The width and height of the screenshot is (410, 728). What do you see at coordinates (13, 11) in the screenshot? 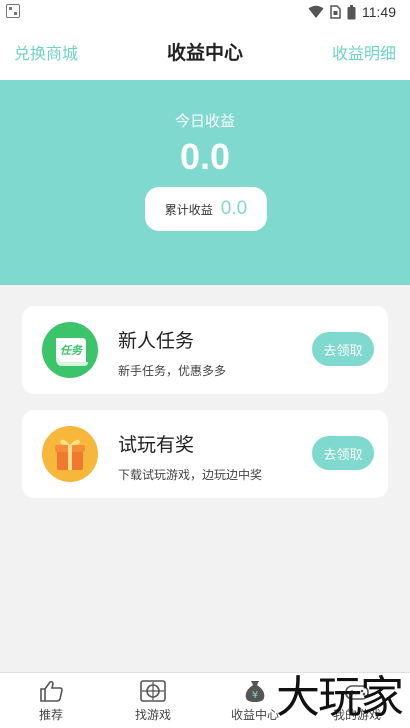
I see `qr-code-icon` at bounding box center [13, 11].